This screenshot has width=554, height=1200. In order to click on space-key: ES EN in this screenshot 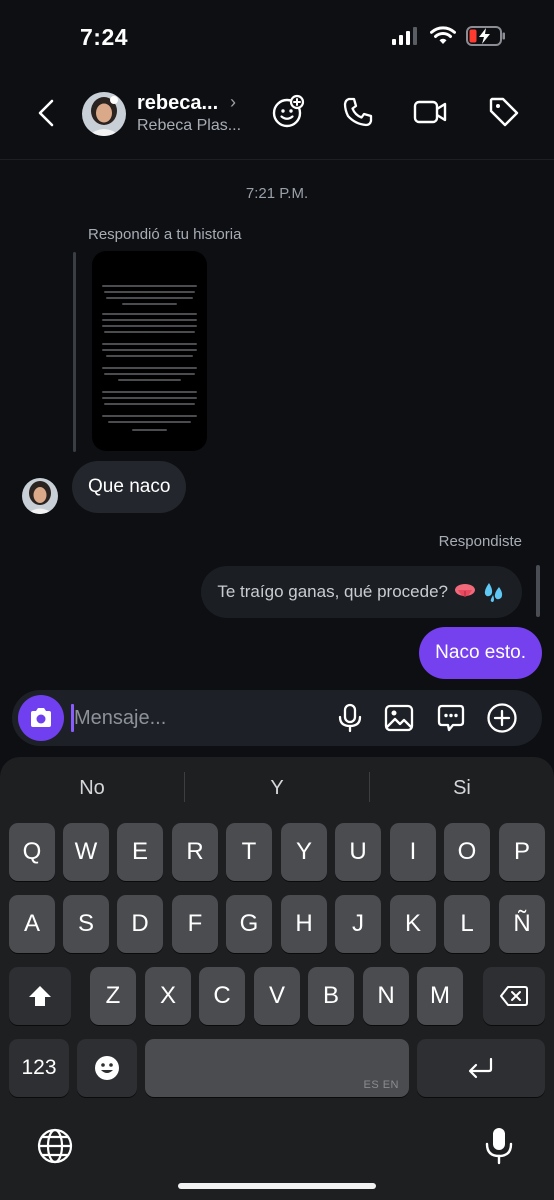, I will do `click(277, 1068)`.